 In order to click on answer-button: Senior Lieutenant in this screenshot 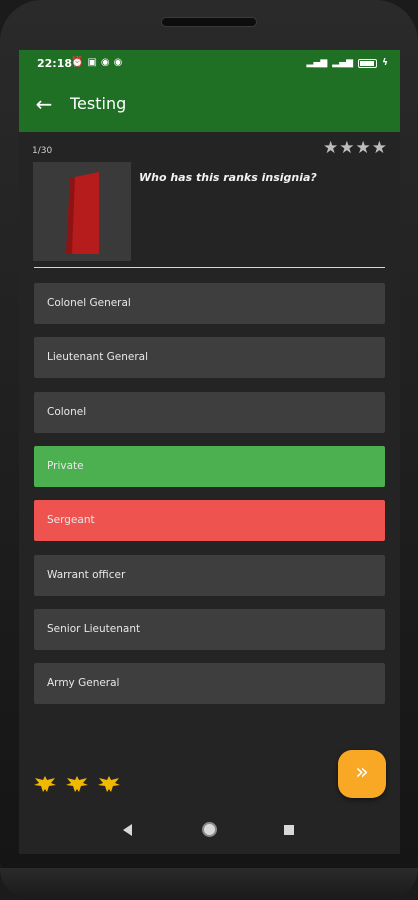, I will do `click(209, 629)`.